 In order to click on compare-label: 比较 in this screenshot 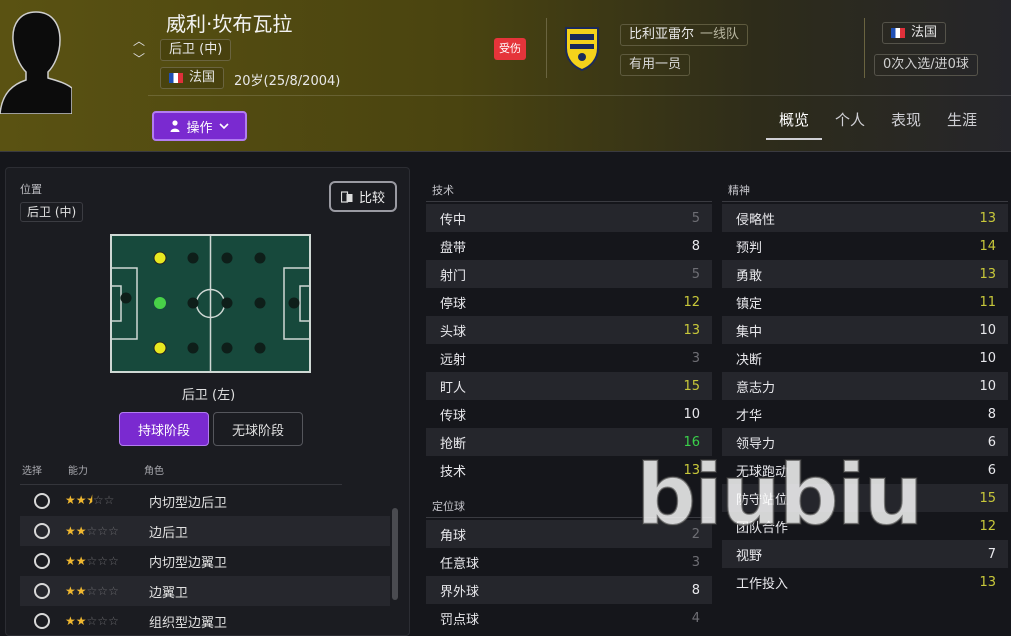, I will do `click(371, 198)`.